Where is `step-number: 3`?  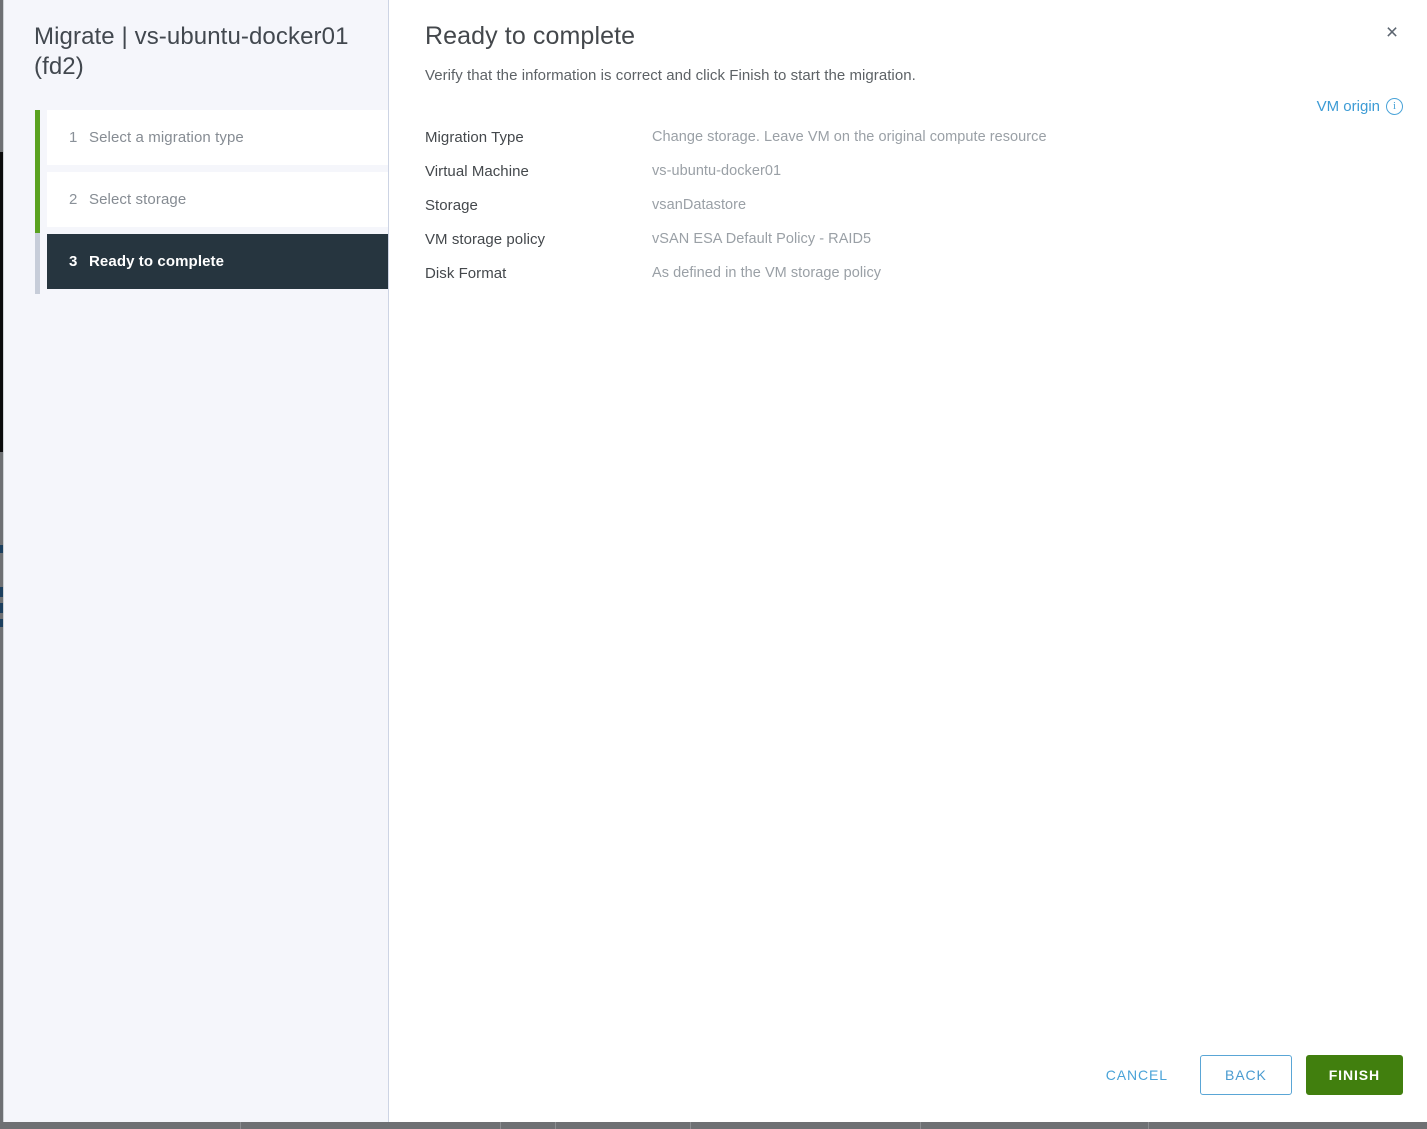
step-number: 3 is located at coordinates (73, 261).